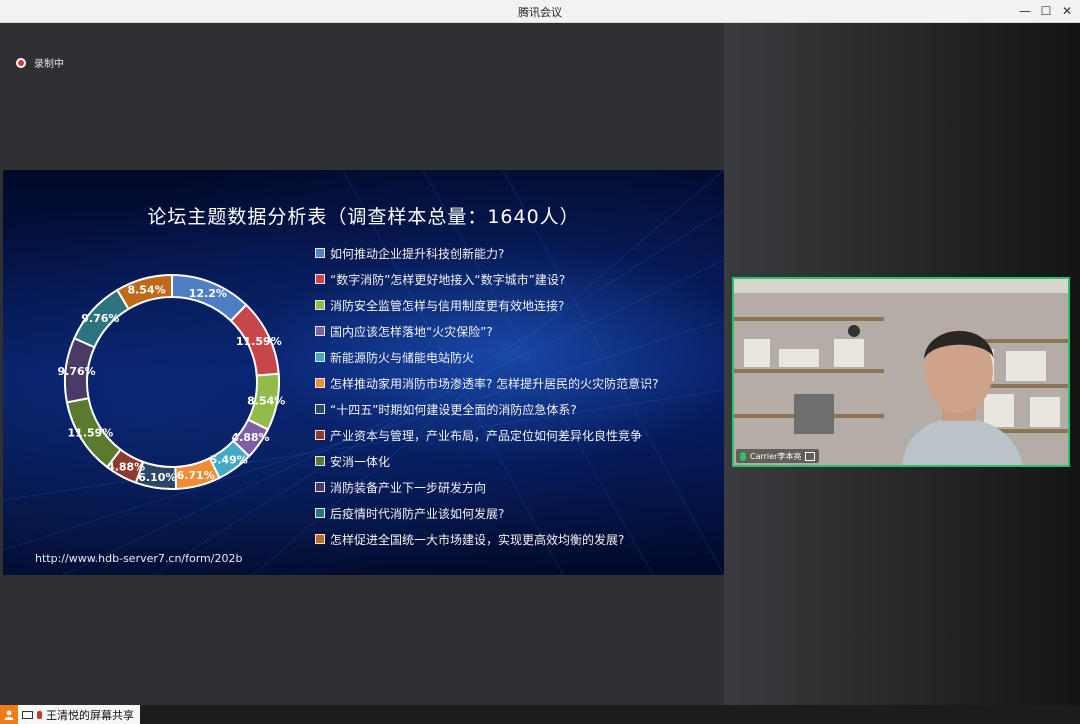  I want to click on microphone-icon, so click(743, 456).